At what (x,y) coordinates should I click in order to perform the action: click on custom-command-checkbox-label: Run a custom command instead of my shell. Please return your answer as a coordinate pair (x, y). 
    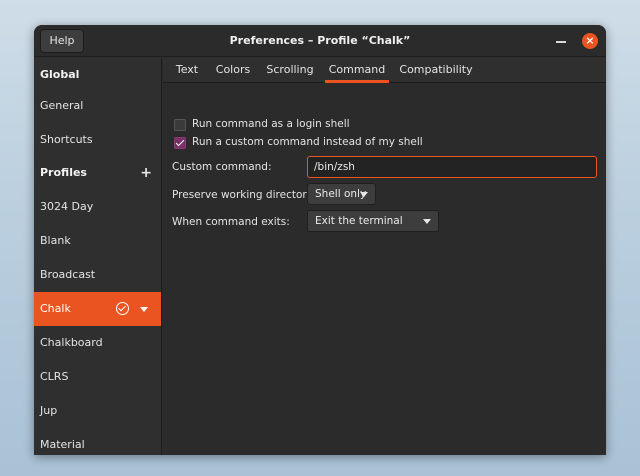
    Looking at the image, I should click on (307, 142).